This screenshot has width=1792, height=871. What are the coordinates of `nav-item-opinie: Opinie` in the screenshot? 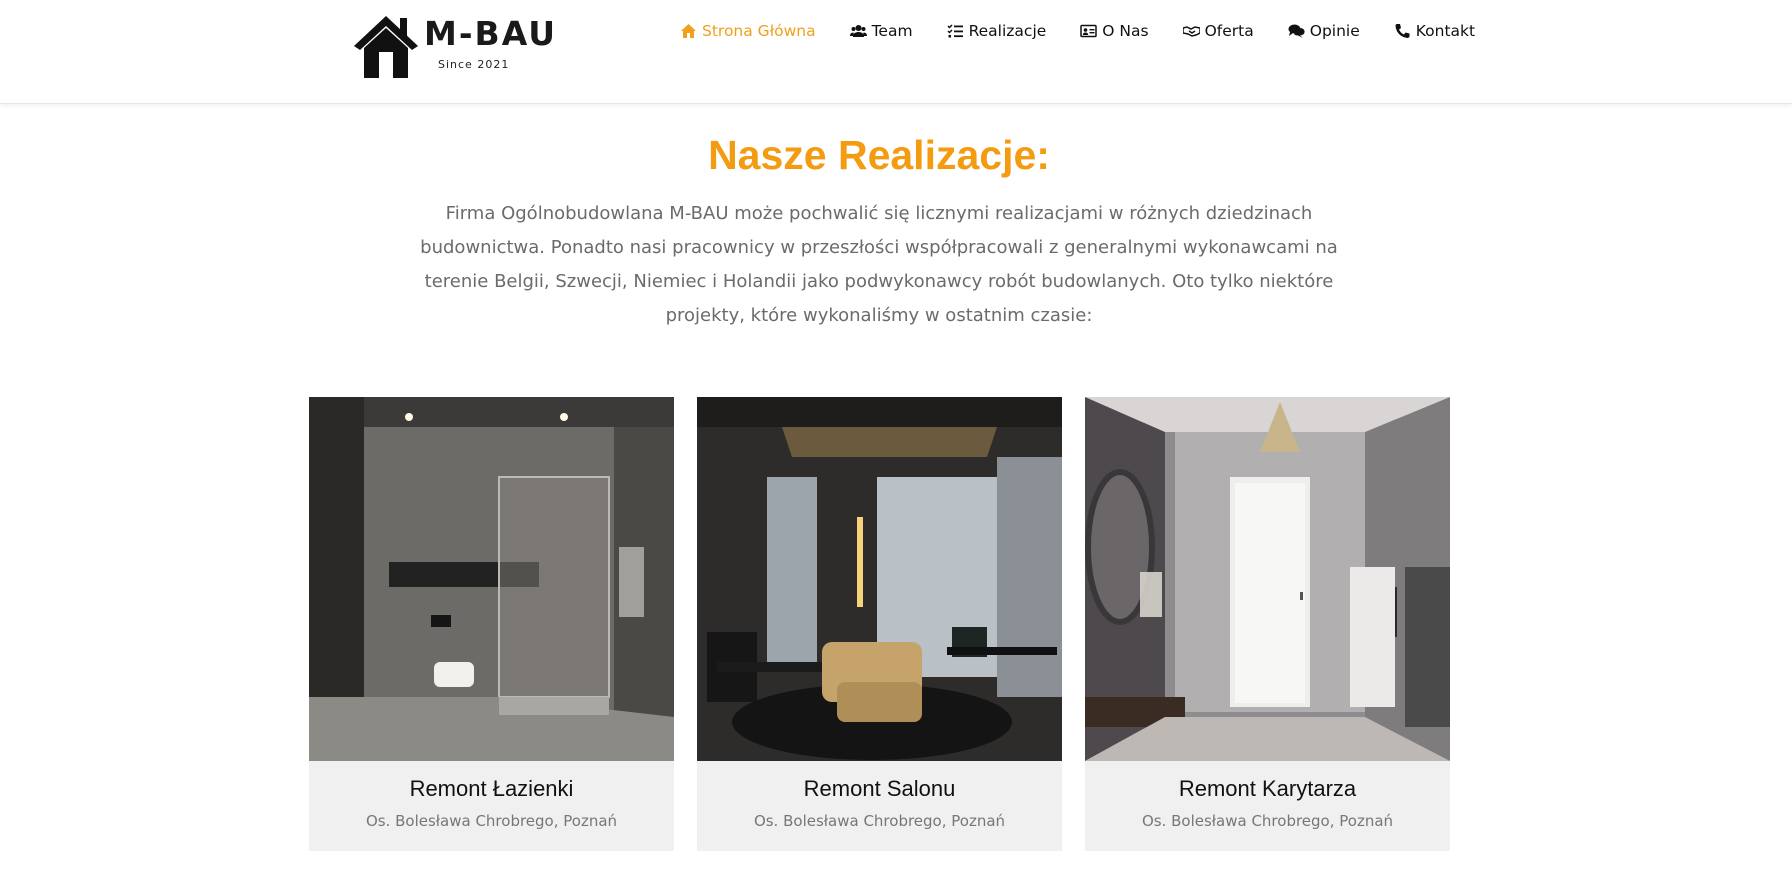 It's located at (1324, 31).